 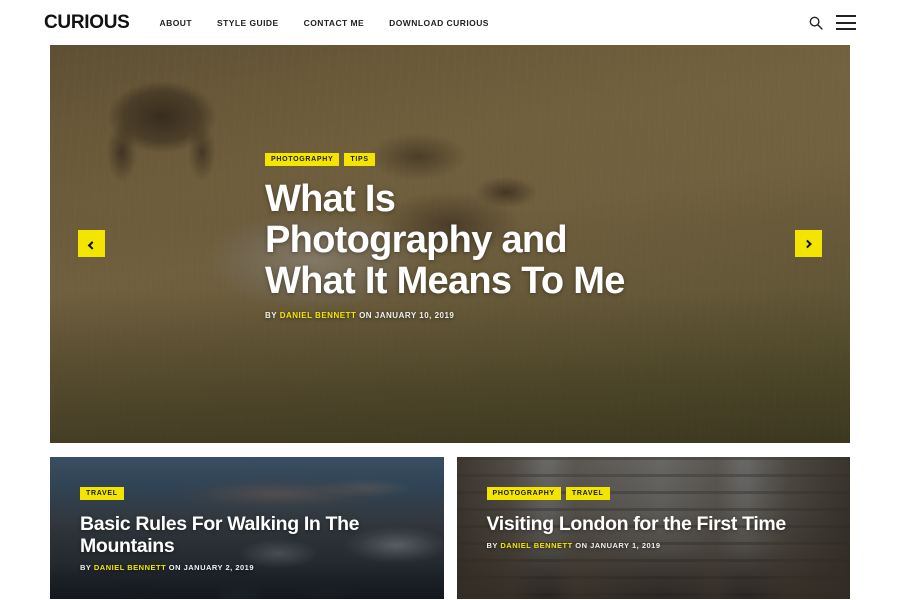 I want to click on chevron-left-icon, so click(x=91, y=245).